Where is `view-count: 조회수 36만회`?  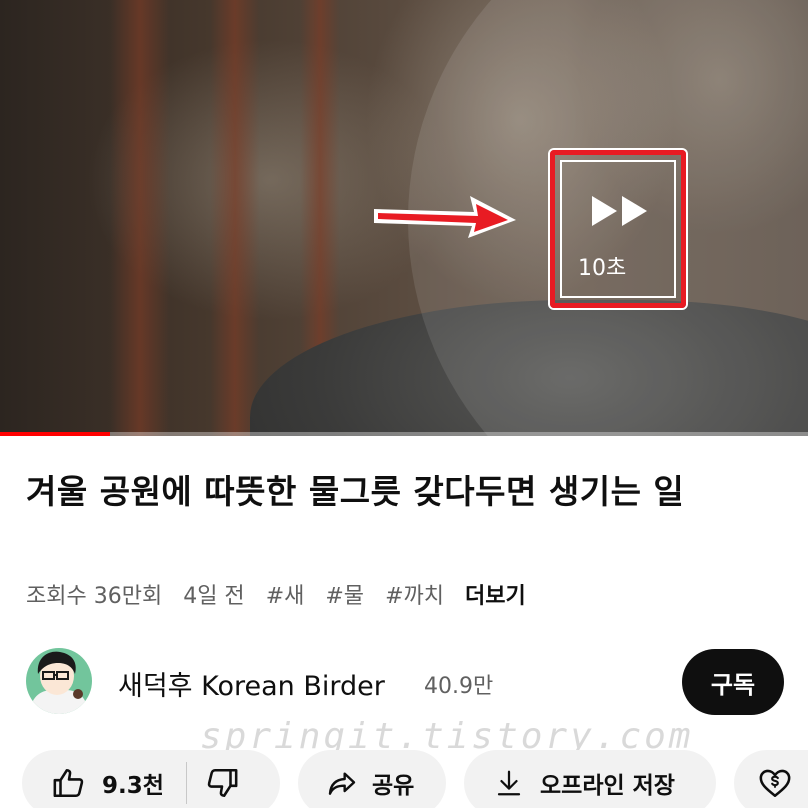 view-count: 조회수 36만회 is located at coordinates (94, 596).